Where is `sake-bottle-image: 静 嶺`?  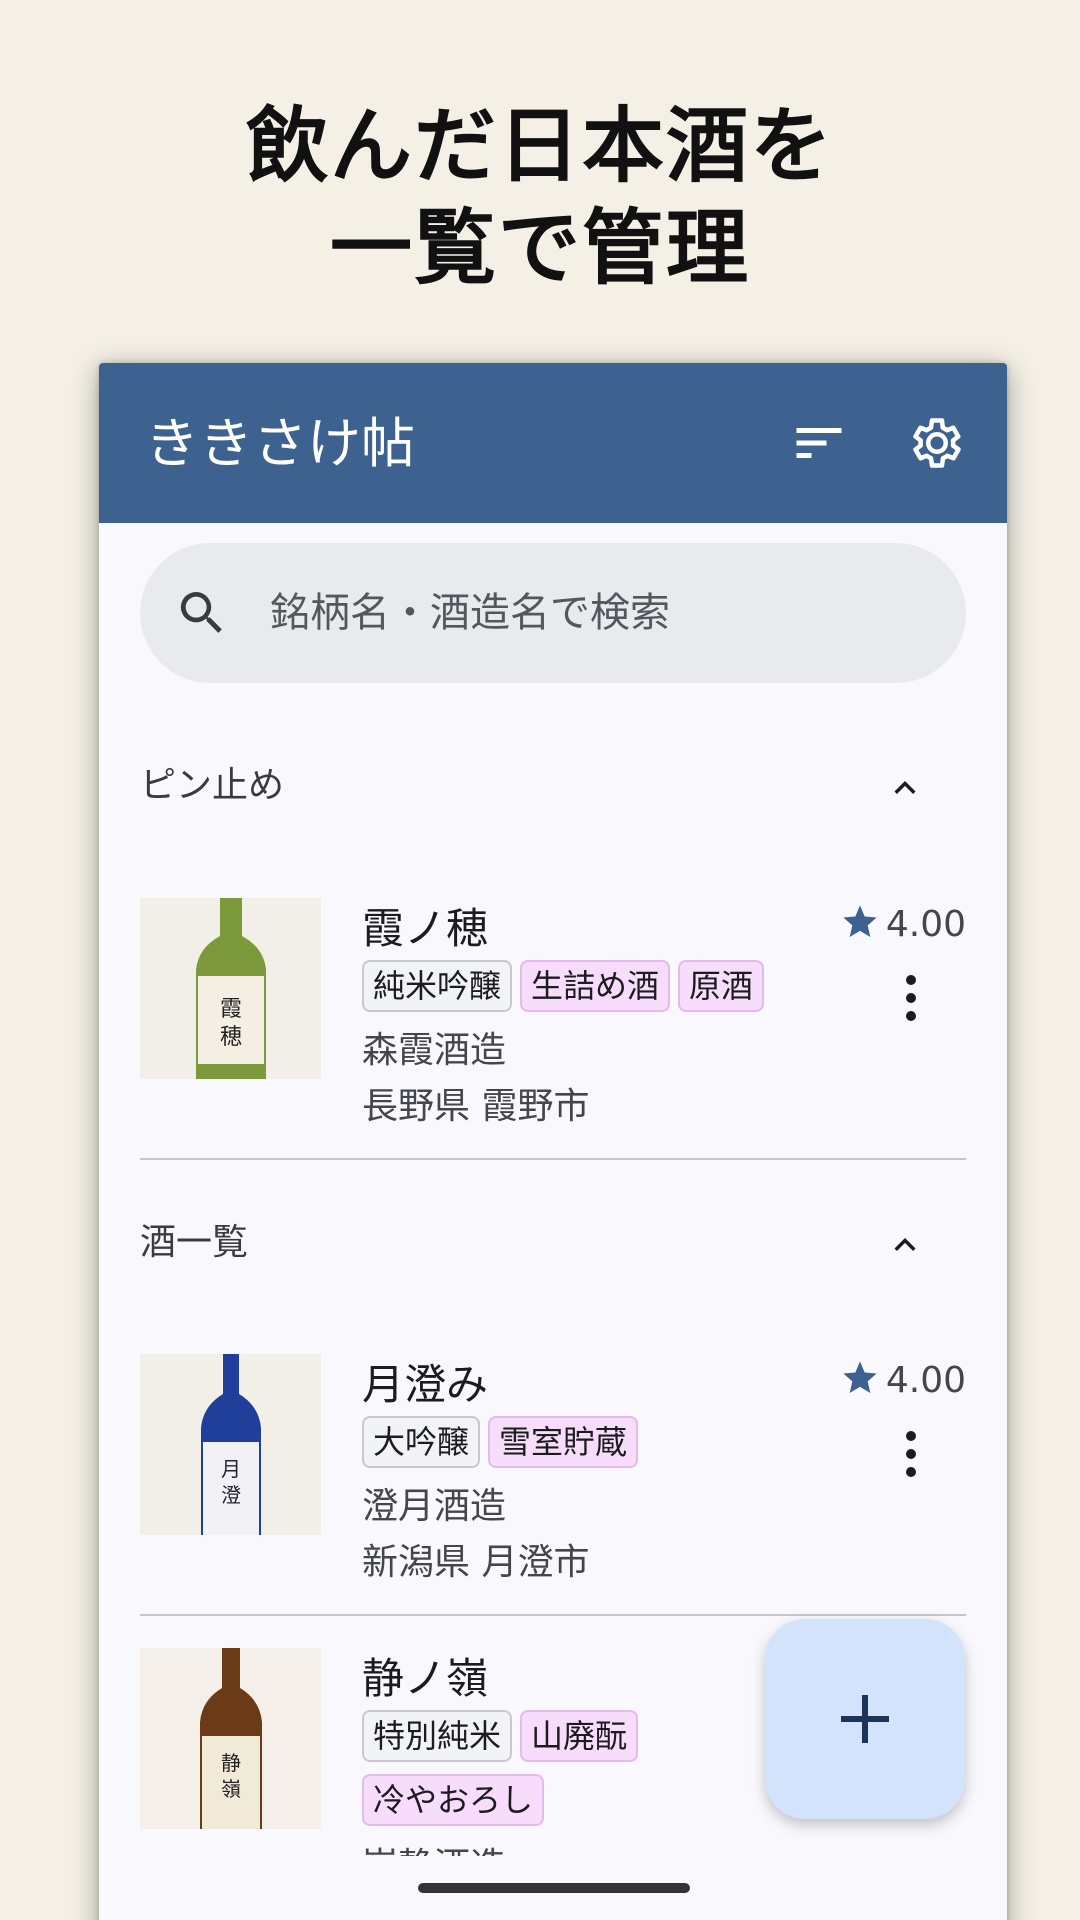 sake-bottle-image: 静 嶺 is located at coordinates (230, 1738).